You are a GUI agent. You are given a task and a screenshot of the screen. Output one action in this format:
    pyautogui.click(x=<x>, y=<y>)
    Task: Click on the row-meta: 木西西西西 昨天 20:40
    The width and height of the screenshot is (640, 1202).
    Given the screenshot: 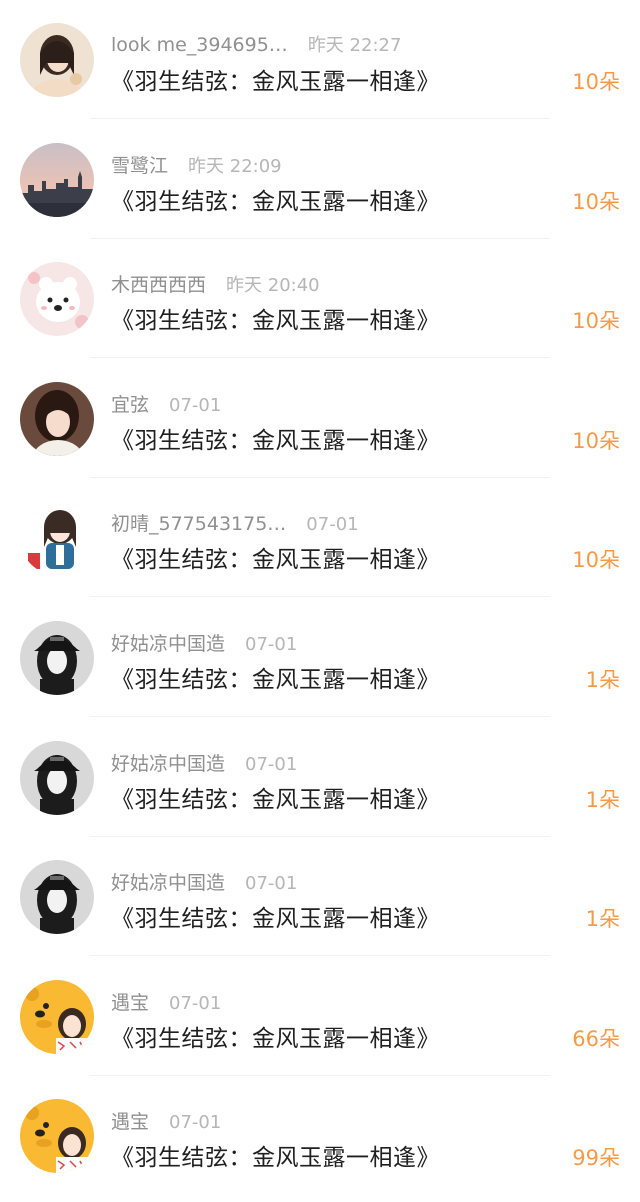 What is the action you would take?
    pyautogui.click(x=215, y=283)
    